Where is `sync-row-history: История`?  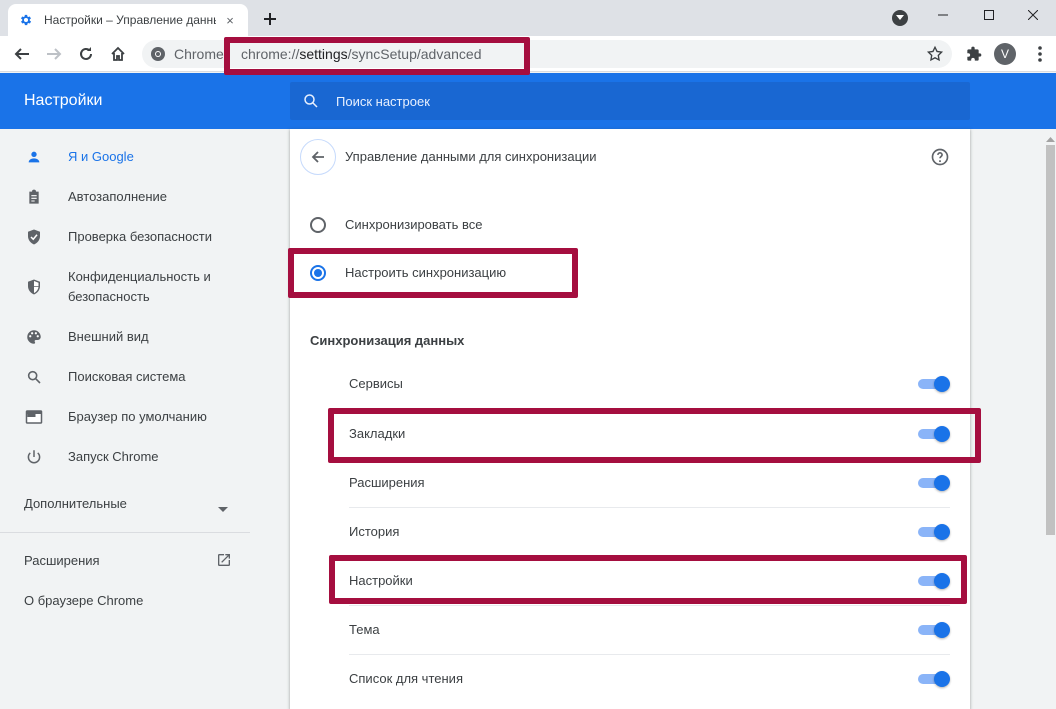 sync-row-history: История is located at coordinates (649, 531).